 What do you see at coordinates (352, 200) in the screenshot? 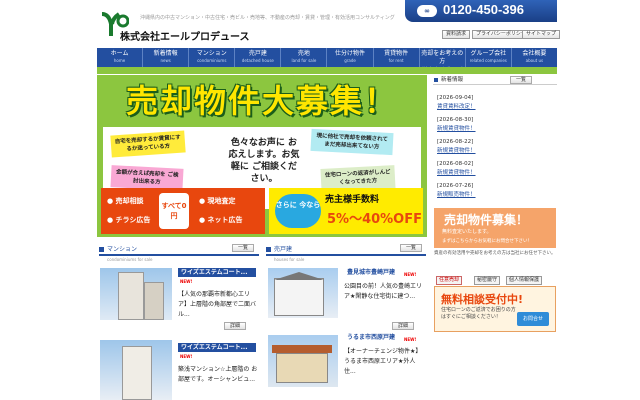
I see `fee-label: 売主様手数料` at bounding box center [352, 200].